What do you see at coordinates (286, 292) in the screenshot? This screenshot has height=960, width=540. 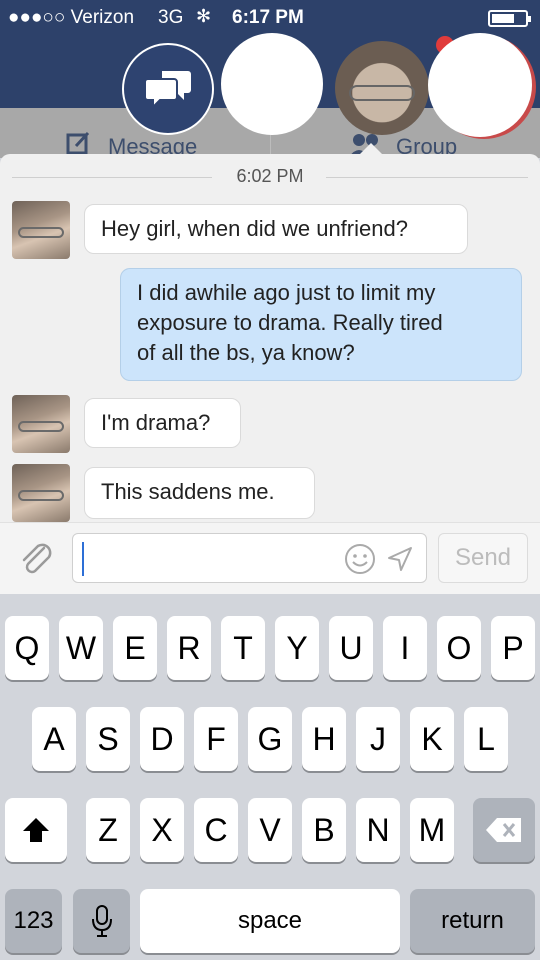 I see `message-line: I did awhile ago just to limit my` at bounding box center [286, 292].